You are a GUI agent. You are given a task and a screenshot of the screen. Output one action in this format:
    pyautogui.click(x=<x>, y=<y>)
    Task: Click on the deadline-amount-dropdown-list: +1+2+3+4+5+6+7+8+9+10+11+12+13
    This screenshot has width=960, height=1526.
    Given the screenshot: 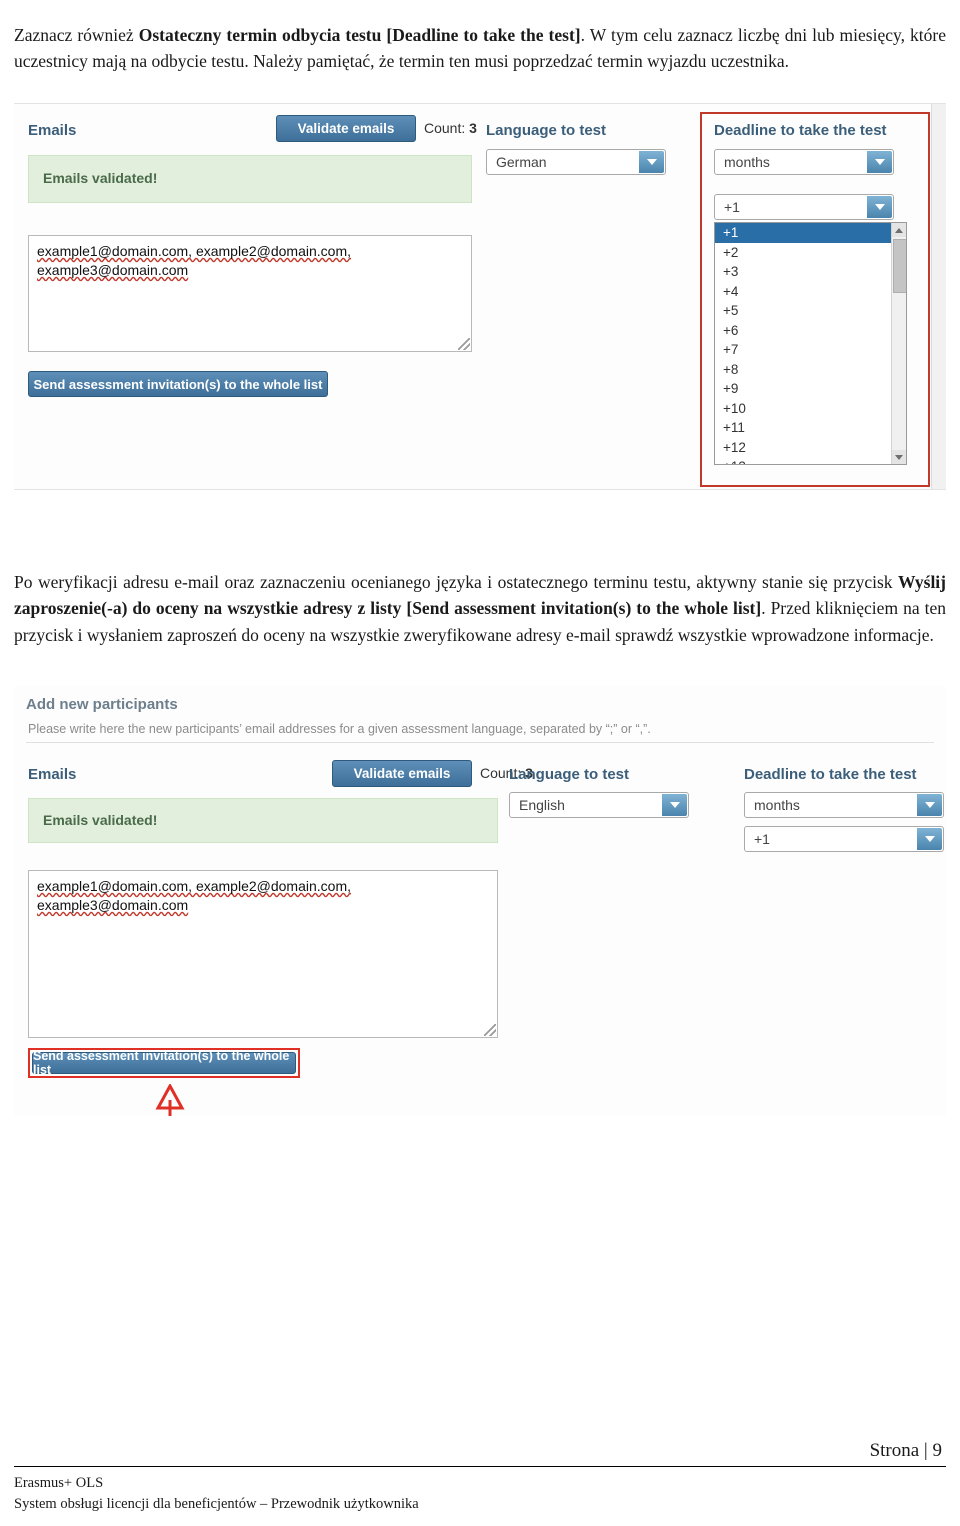 What is the action you would take?
    pyautogui.click(x=810, y=343)
    